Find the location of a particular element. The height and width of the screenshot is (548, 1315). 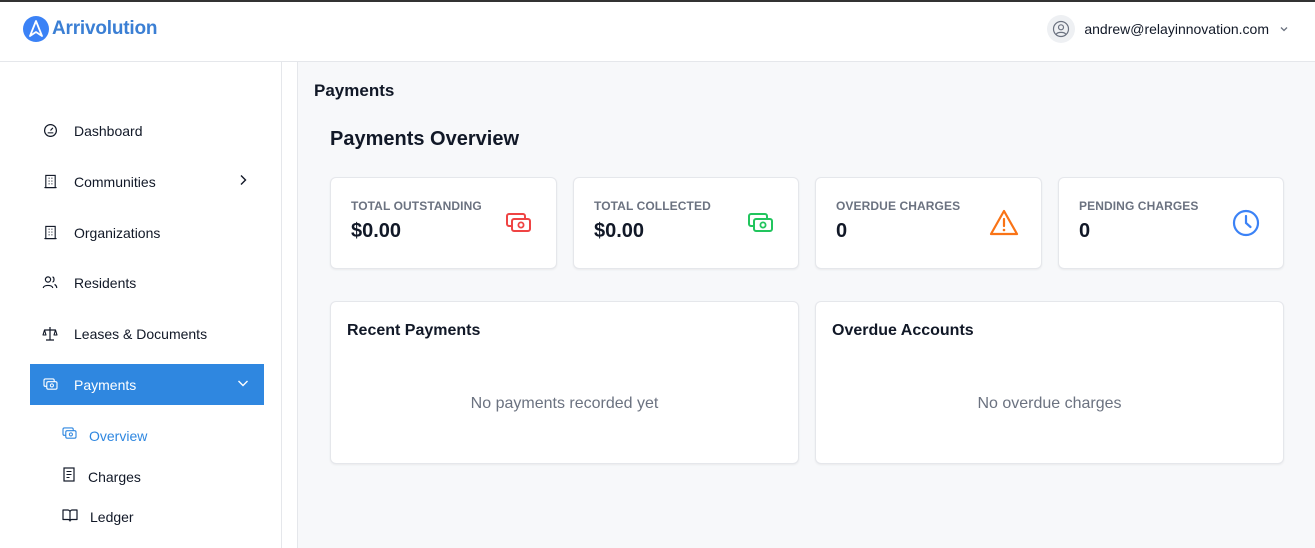

stat-card-overdue-charges: OVERDUE CHARGES 0 is located at coordinates (928, 223).